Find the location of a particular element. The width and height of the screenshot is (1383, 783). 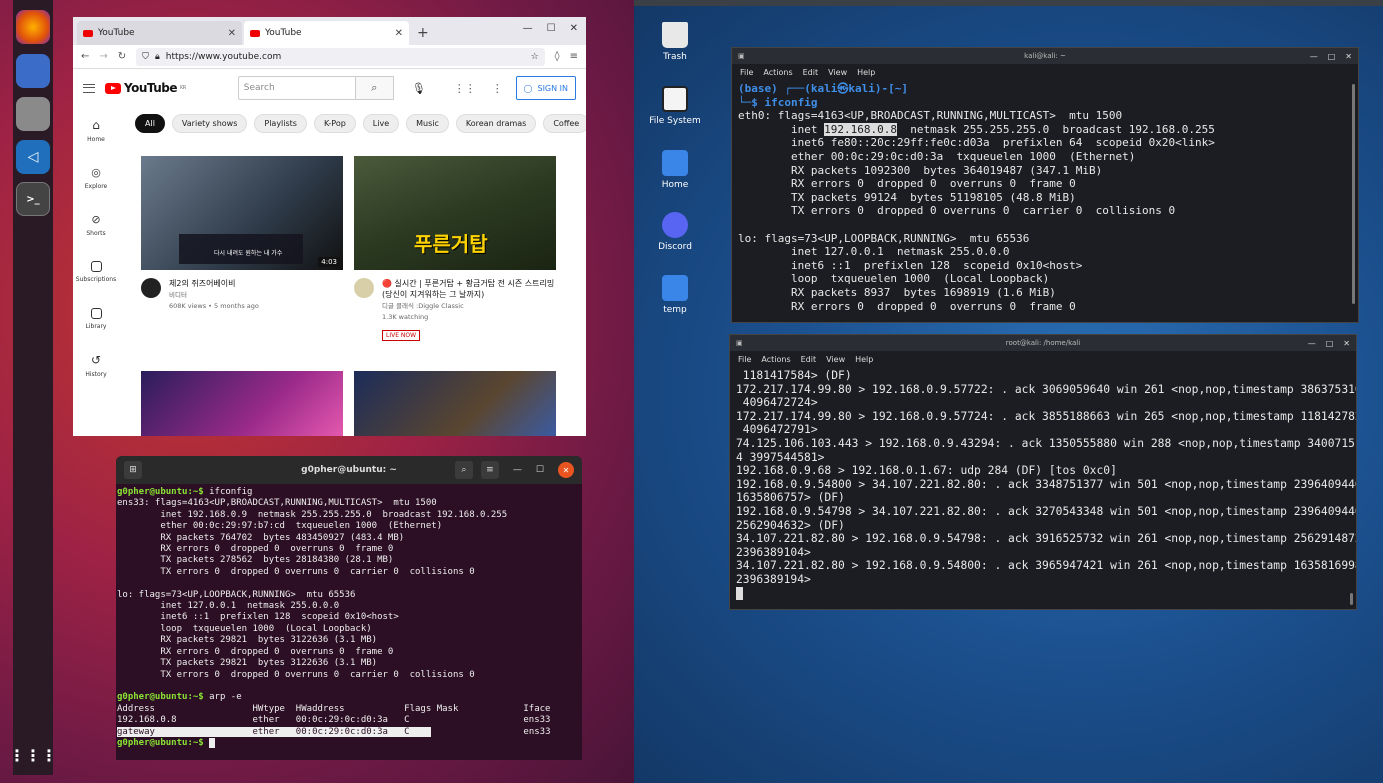

tab-label: YouTube is located at coordinates (283, 33).